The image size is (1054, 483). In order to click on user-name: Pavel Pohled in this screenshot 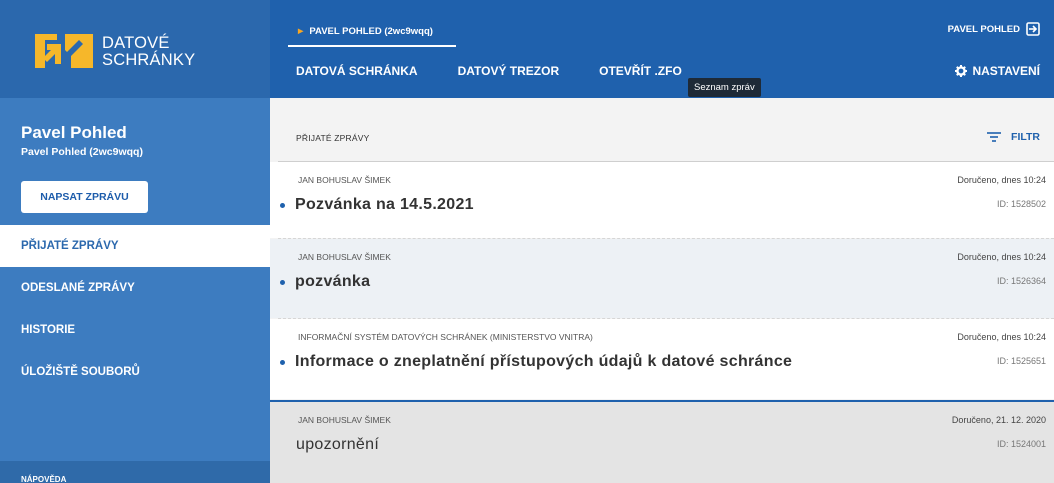, I will do `click(74, 132)`.